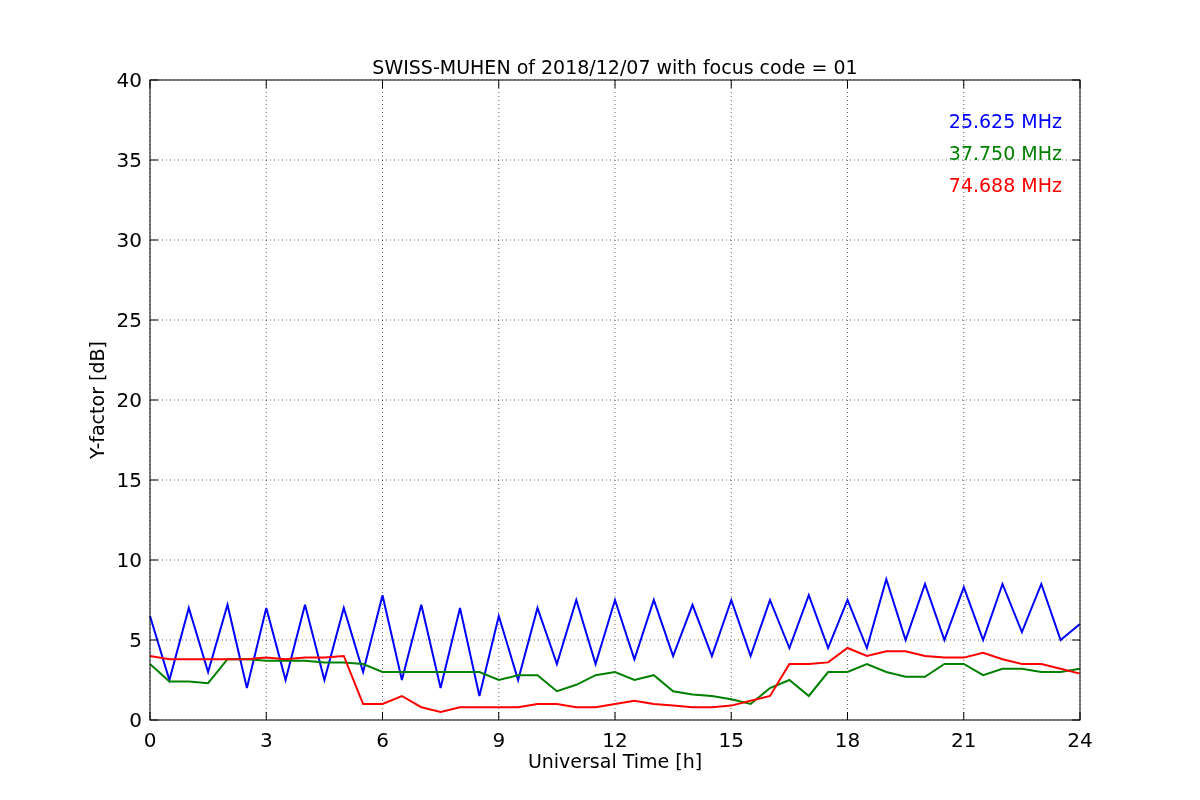  What do you see at coordinates (129, 400) in the screenshot?
I see `y-tick-label: 20` at bounding box center [129, 400].